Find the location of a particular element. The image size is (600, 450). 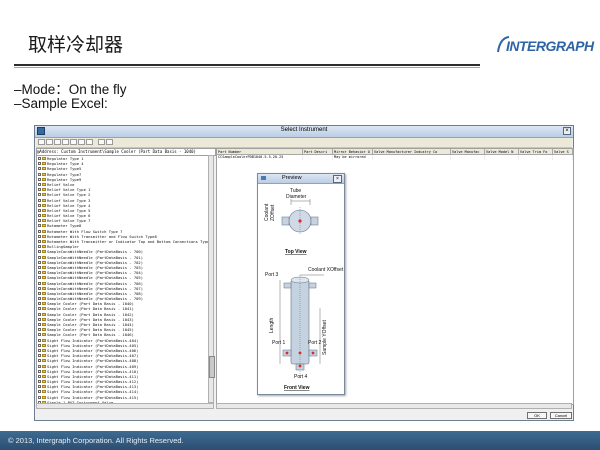

scroll-thumb is located at coordinates (212, 367).